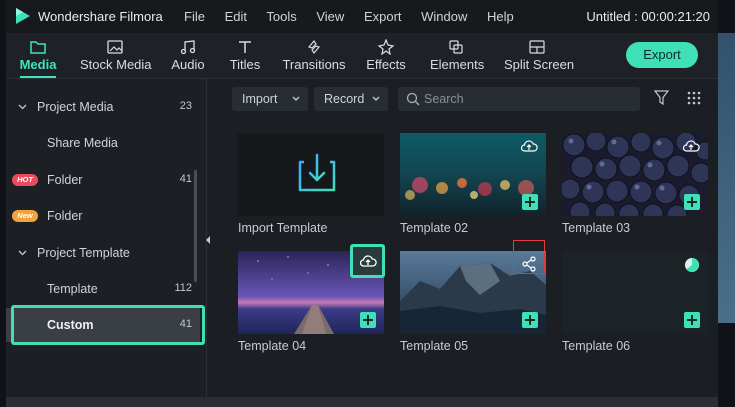  I want to click on menu-bar: File Edit Tools View Export Window Help, so click(357, 16).